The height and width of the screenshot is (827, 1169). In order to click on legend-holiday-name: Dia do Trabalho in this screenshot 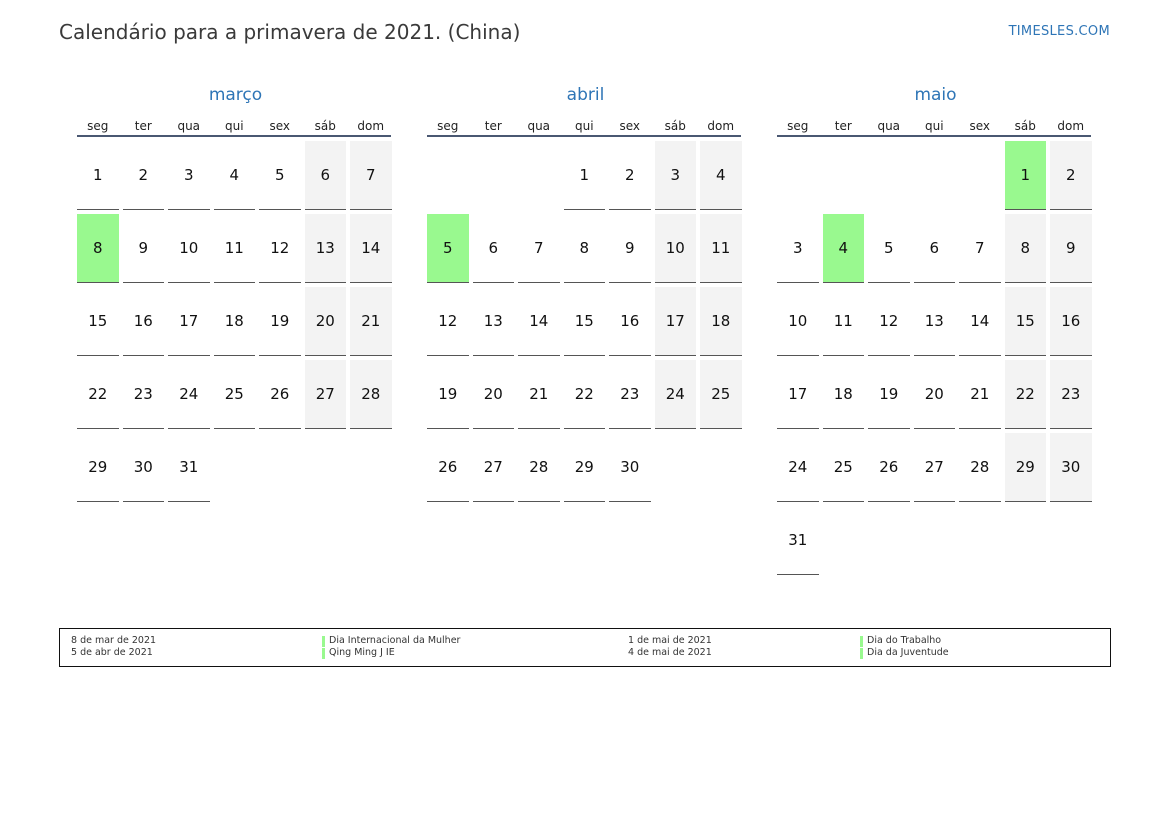, I will do `click(904, 641)`.